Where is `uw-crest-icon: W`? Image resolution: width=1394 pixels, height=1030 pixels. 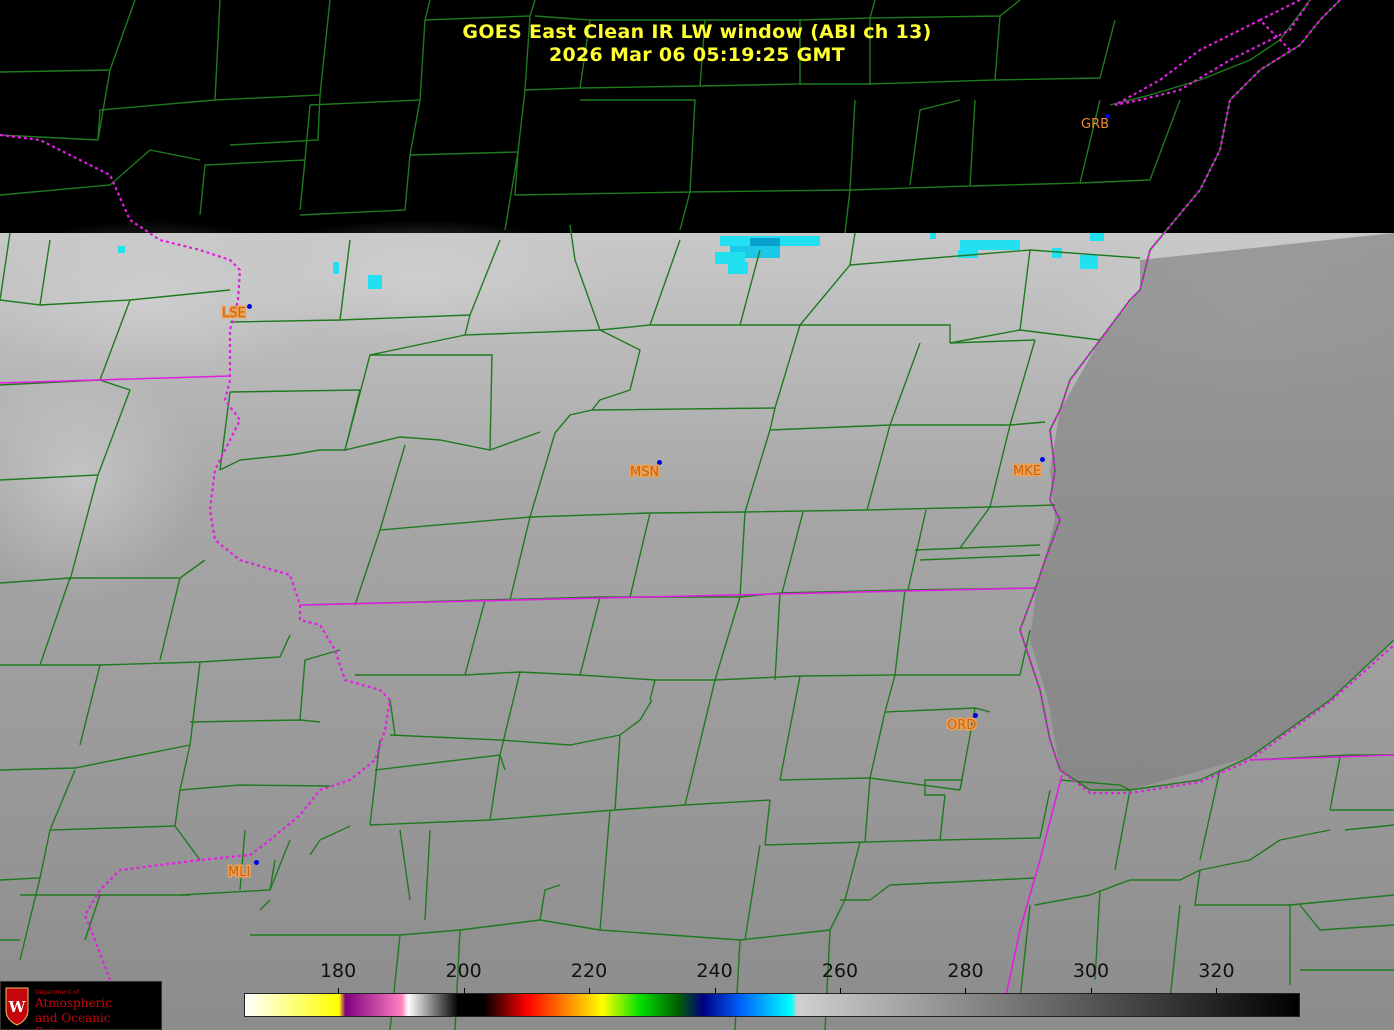 uw-crest-icon: W is located at coordinates (17, 1006).